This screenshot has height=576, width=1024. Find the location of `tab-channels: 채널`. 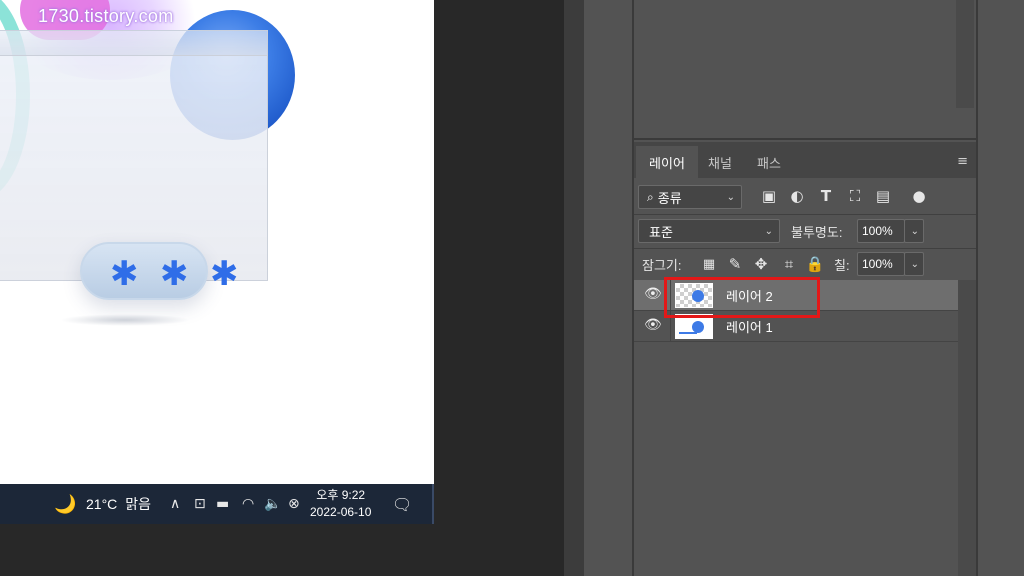

tab-channels: 채널 is located at coordinates (720, 162).